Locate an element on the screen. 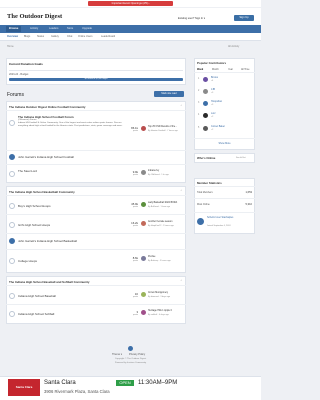  leader-name: Lutz is located at coordinates (213, 113).